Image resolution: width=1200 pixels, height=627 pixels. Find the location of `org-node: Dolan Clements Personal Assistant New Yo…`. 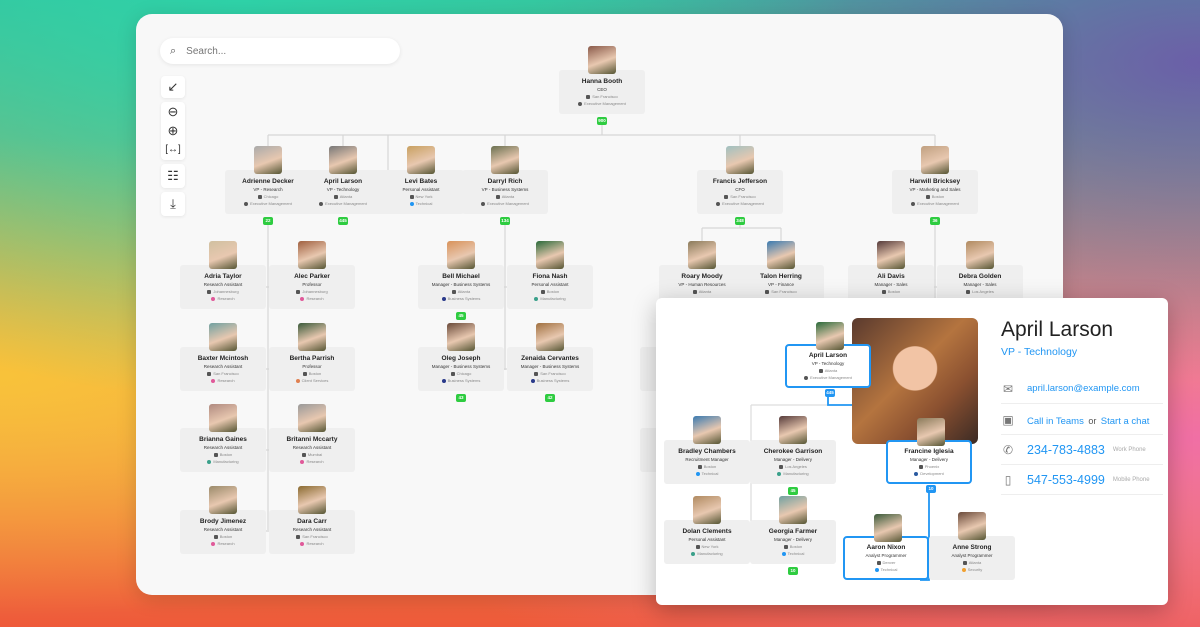

org-node: Dolan Clements Personal Assistant New Yo… is located at coordinates (707, 530).